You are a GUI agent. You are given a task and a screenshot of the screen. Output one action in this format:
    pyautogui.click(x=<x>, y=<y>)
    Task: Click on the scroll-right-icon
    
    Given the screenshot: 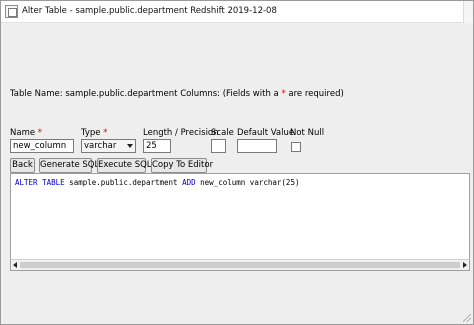 What is the action you would take?
    pyautogui.click(x=465, y=265)
    